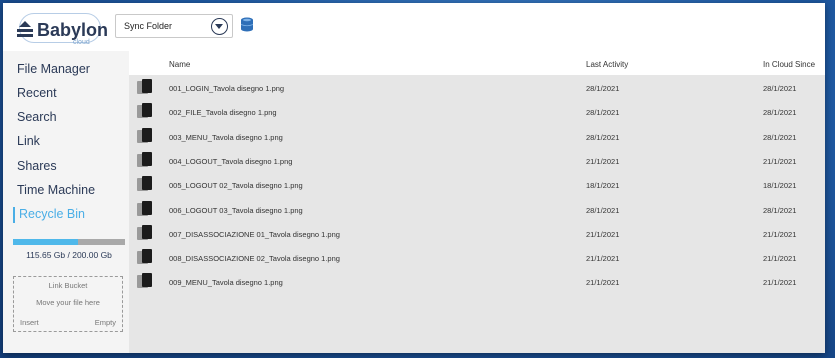 The width and height of the screenshot is (835, 358). What do you see at coordinates (477, 63) in the screenshot?
I see `table-header: Name Last Activity In Cloud Since` at bounding box center [477, 63].